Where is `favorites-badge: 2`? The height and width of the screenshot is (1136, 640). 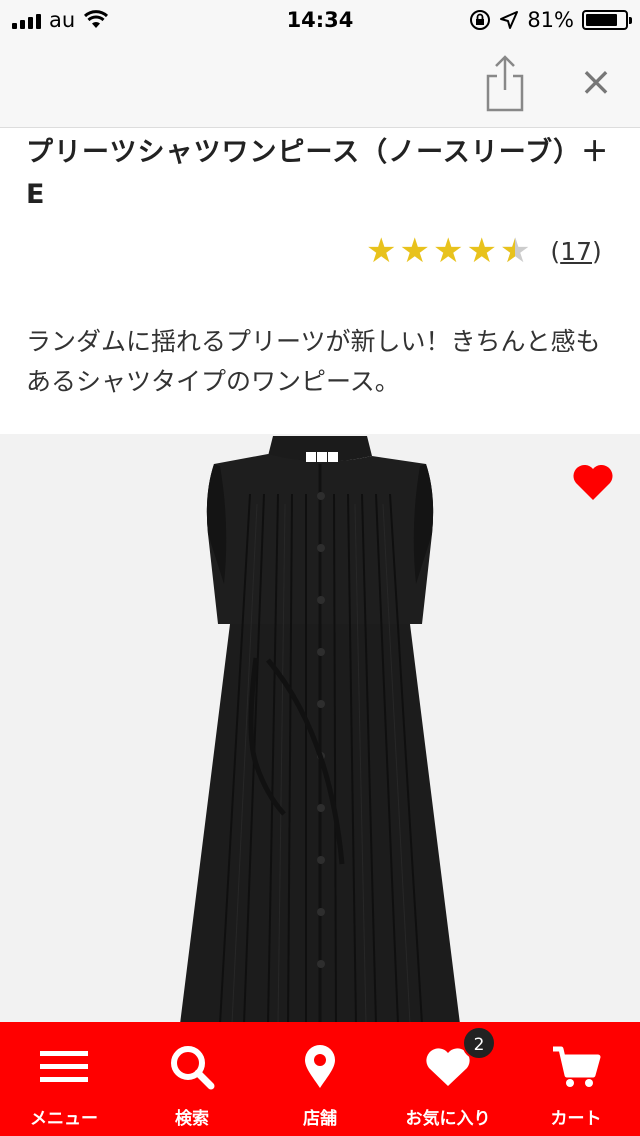 favorites-badge: 2 is located at coordinates (479, 1043).